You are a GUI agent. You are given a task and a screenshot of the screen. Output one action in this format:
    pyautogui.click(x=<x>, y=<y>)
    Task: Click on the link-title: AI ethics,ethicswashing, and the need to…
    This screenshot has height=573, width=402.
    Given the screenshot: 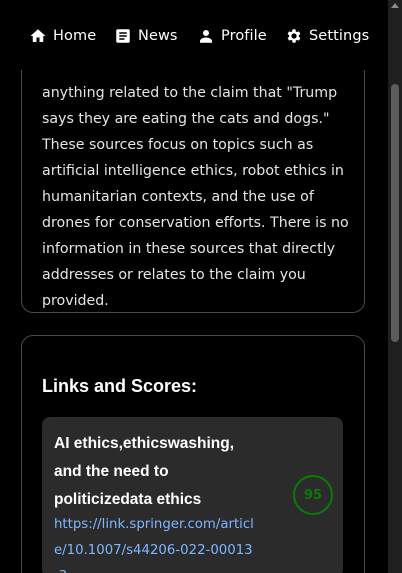 What is the action you would take?
    pyautogui.click(x=144, y=471)
    